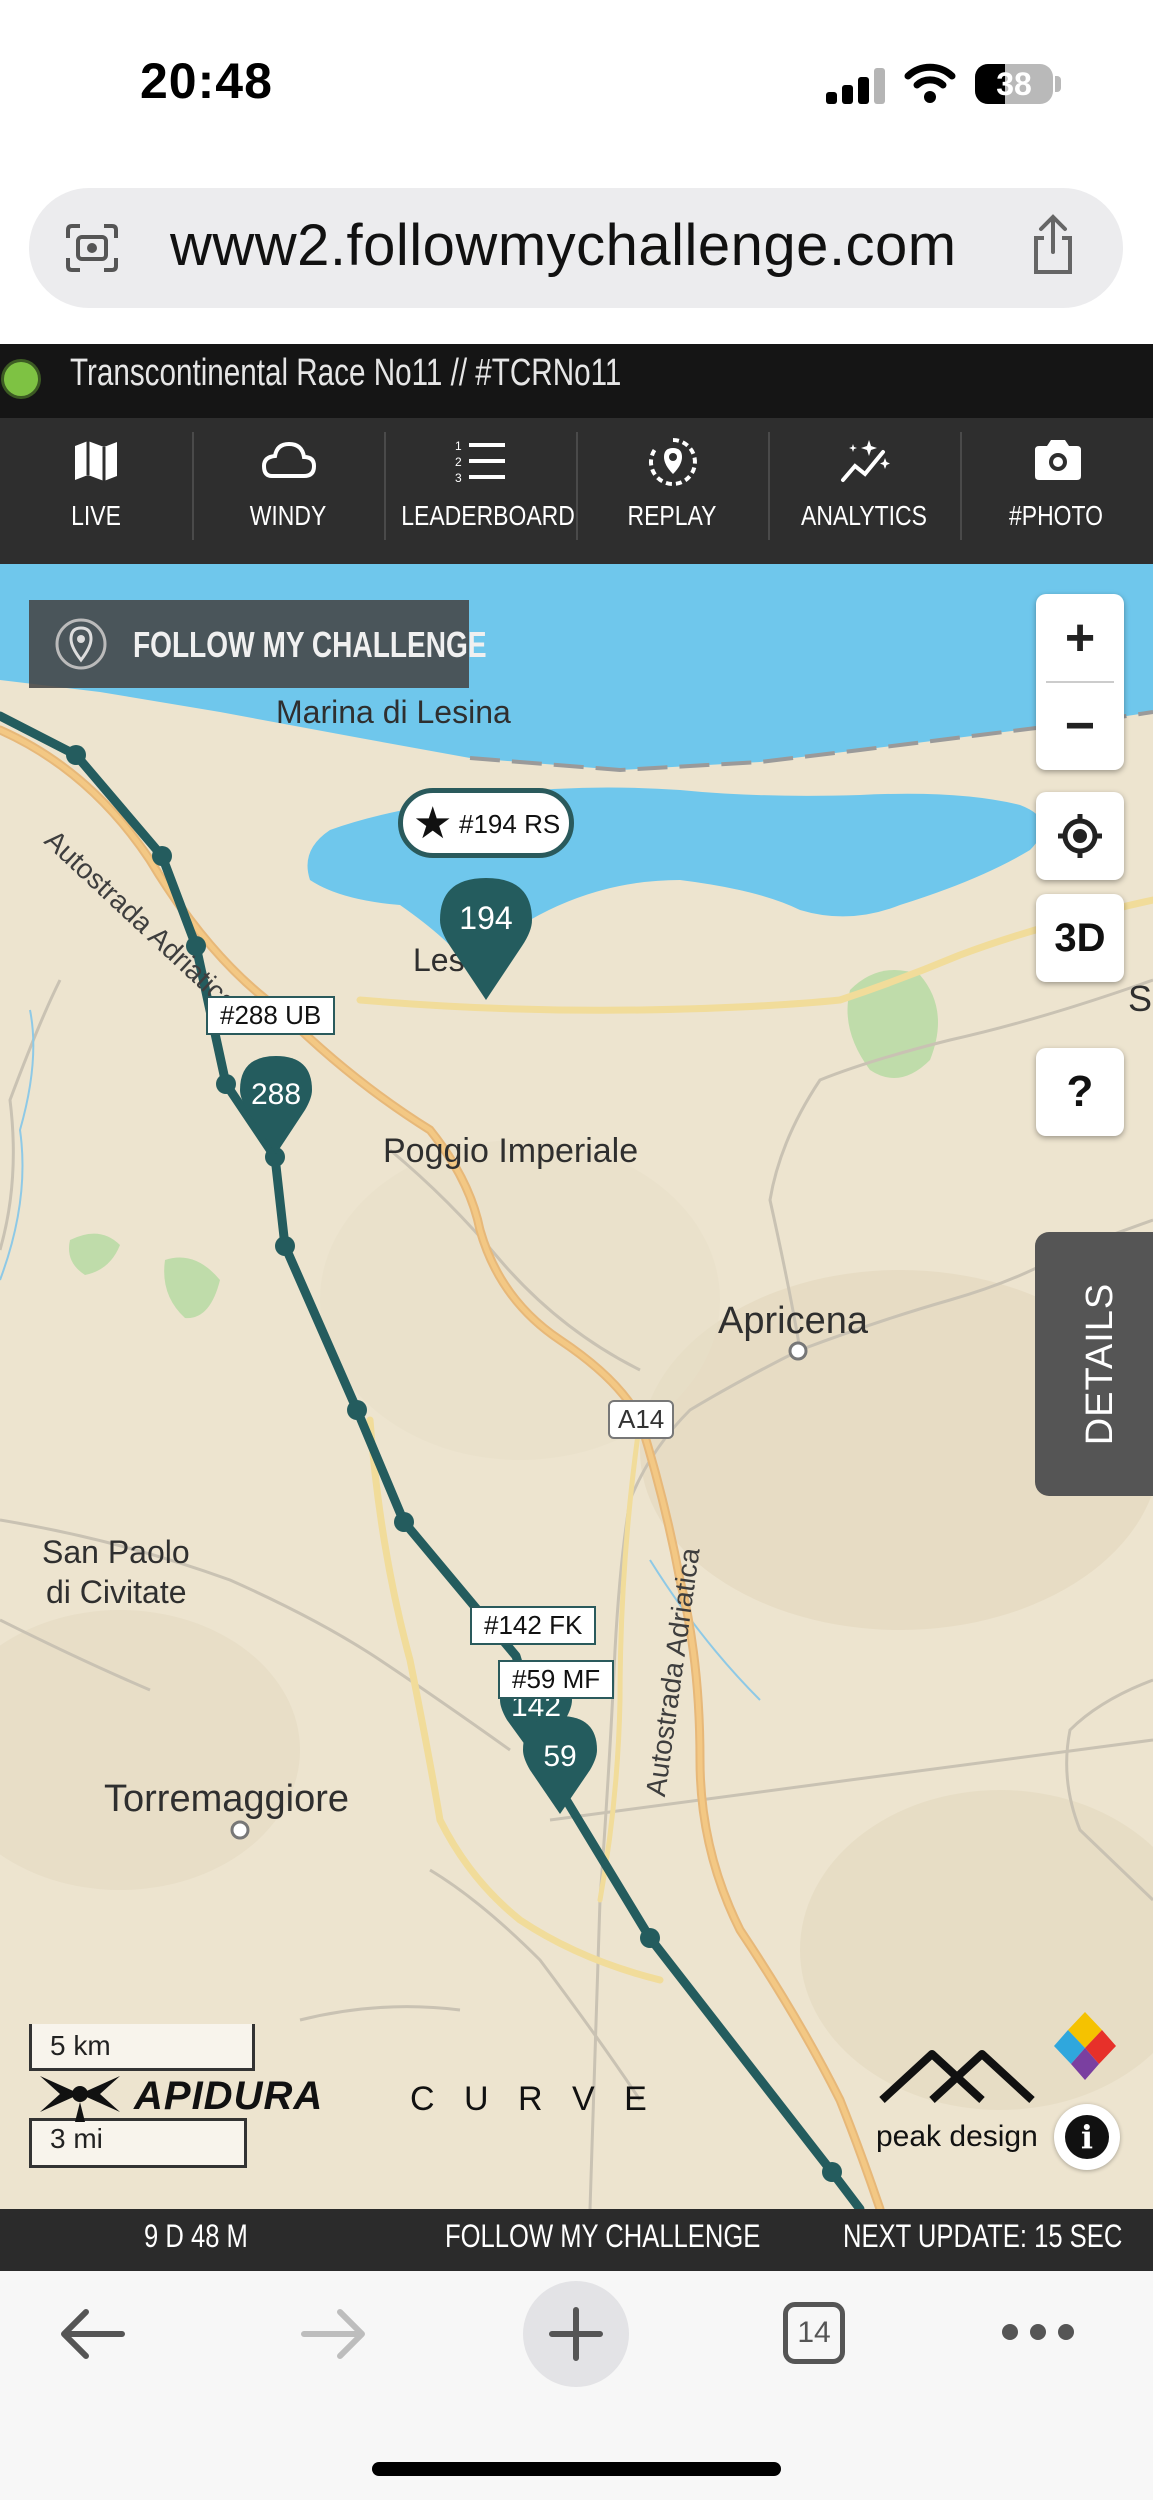 The width and height of the screenshot is (1153, 2500). I want to click on rider-marker-59-number: 59, so click(560, 1756).